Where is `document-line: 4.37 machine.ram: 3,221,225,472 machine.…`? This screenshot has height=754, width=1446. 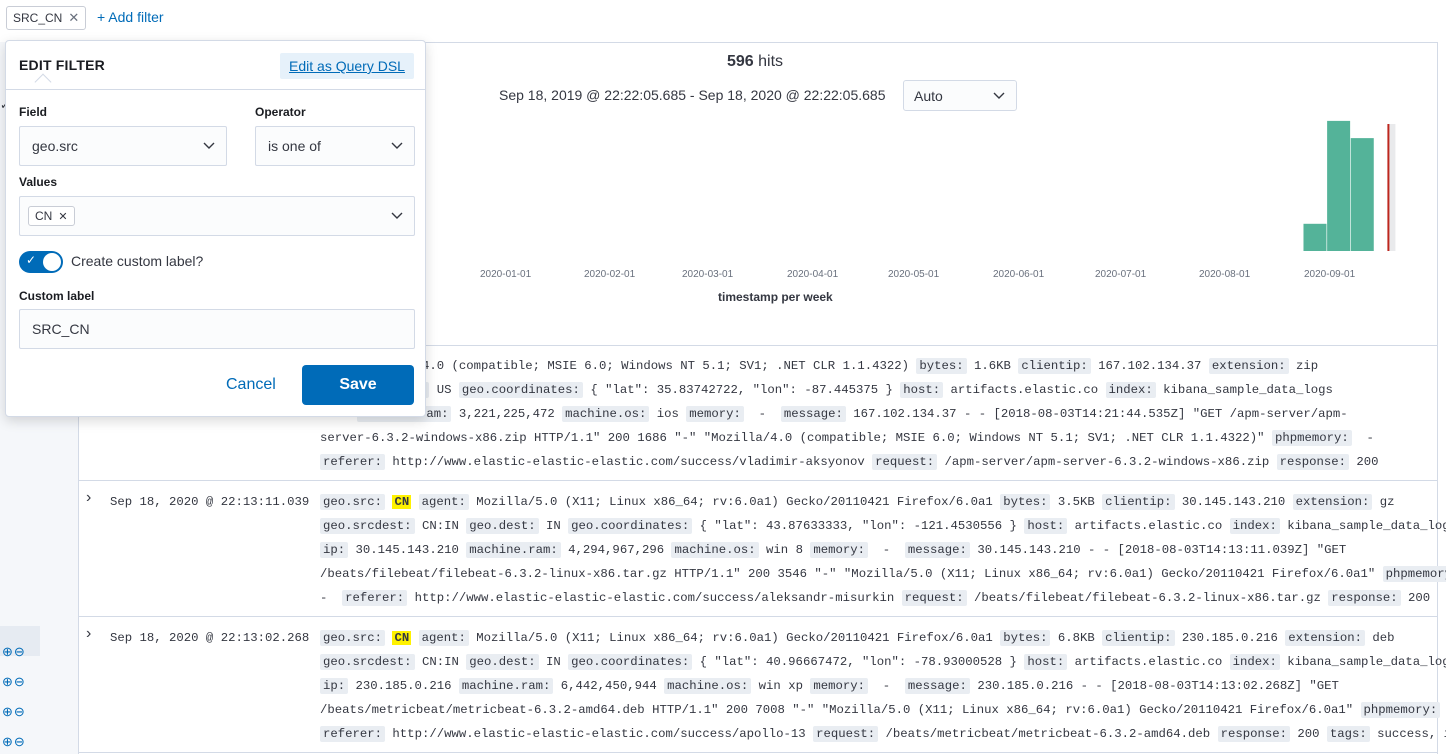 document-line: 4.37 machine.ram: 3,221,225,472 machine.… is located at coordinates (870, 414).